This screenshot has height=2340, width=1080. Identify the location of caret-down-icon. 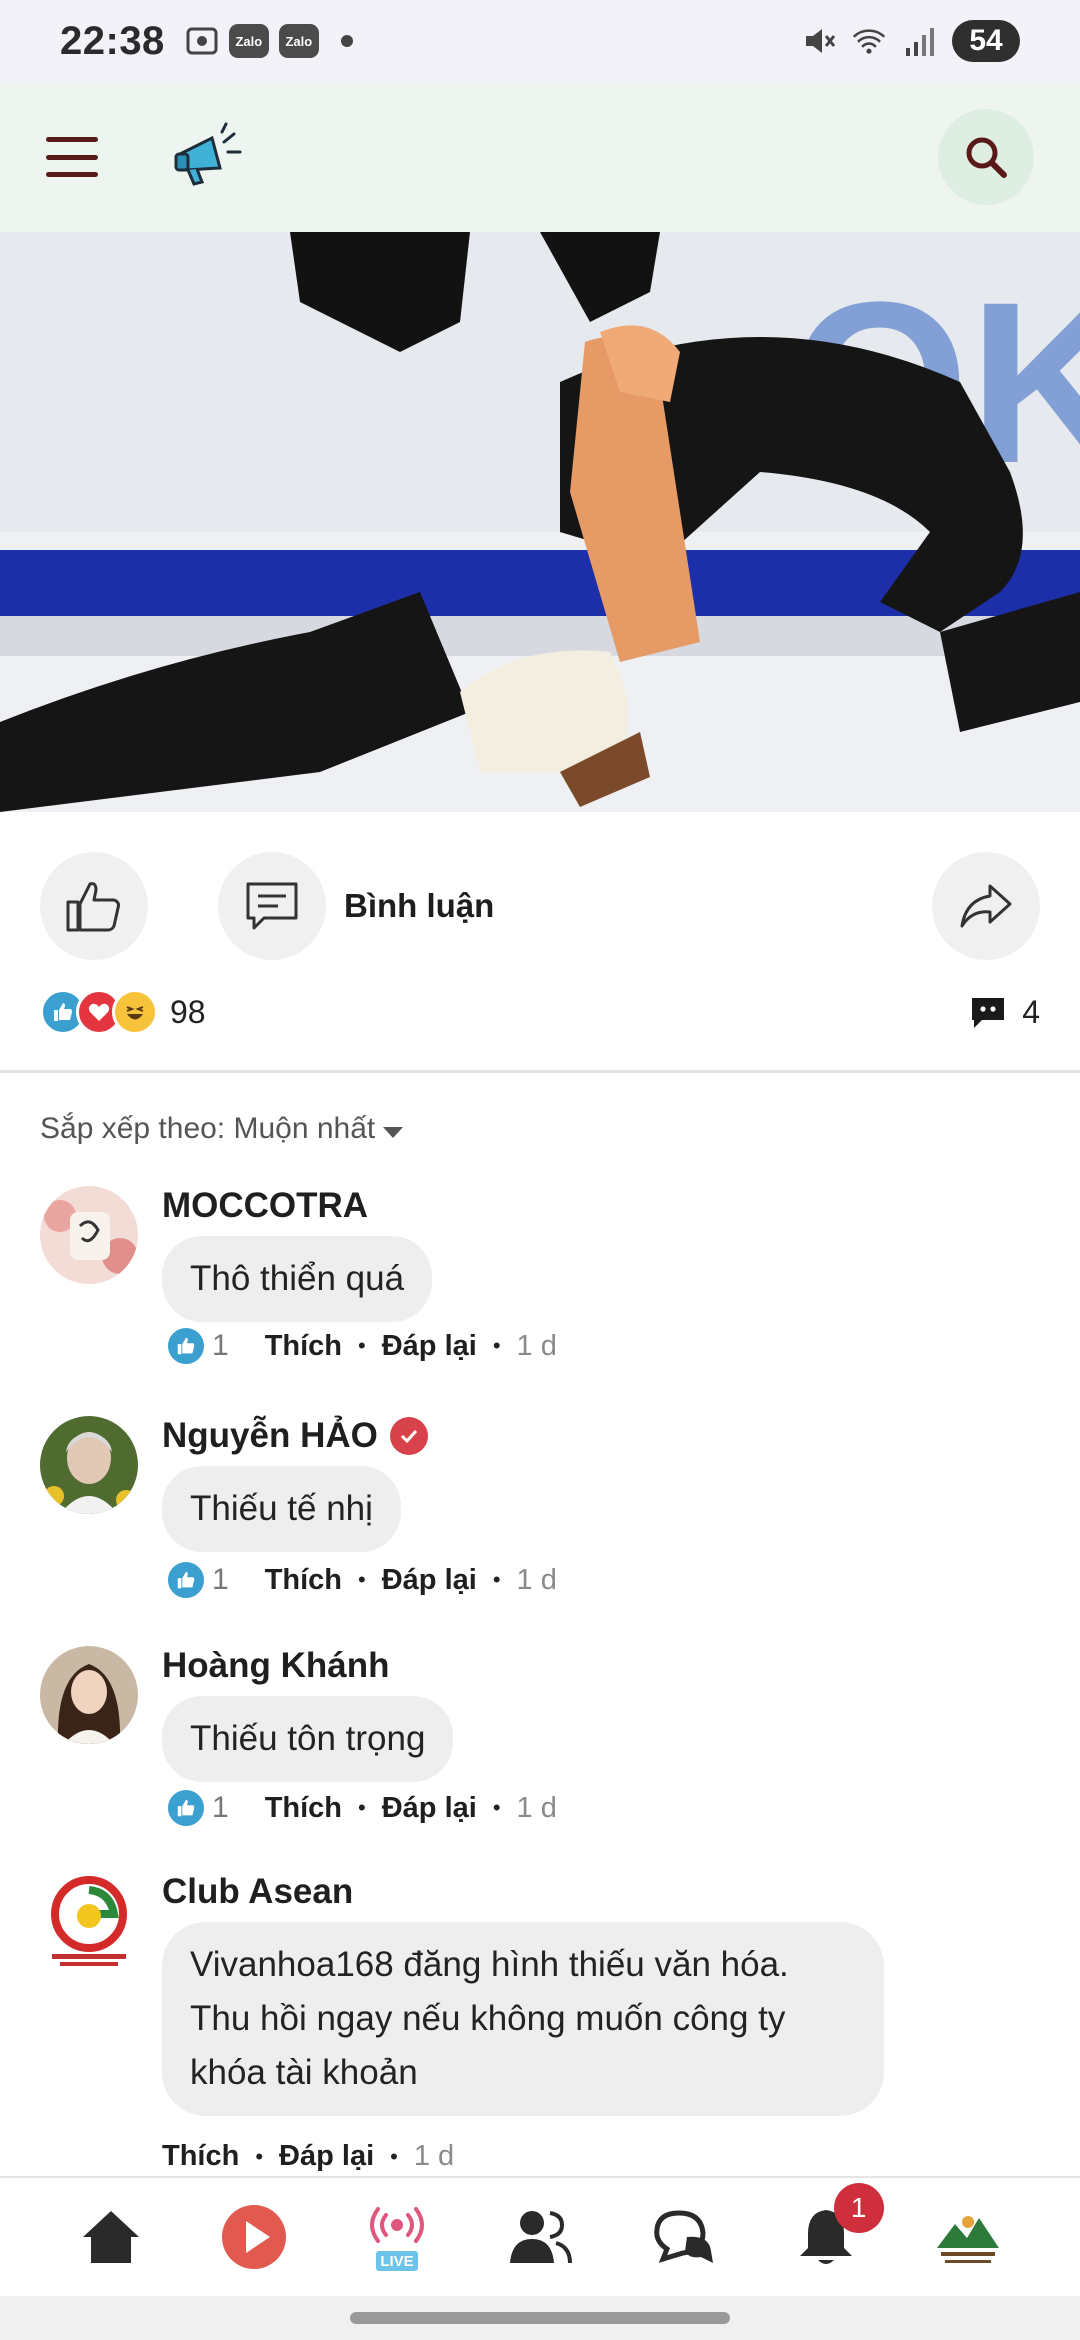
(393, 1132).